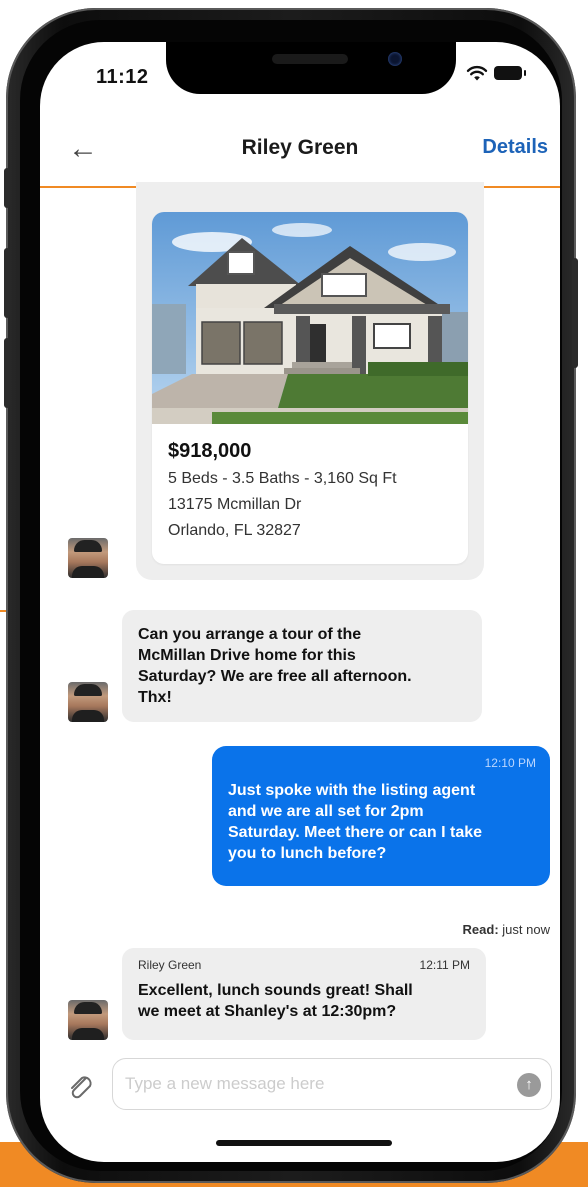 The width and height of the screenshot is (588, 1187). What do you see at coordinates (307, 853) in the screenshot?
I see `message-line: you to lunch before?` at bounding box center [307, 853].